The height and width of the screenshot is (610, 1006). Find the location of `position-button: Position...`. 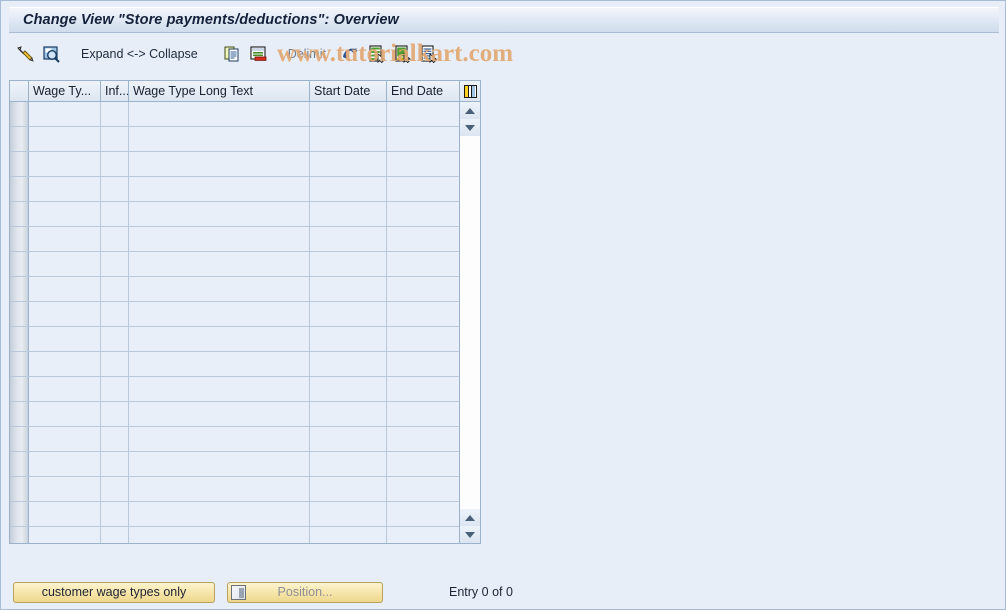

position-button: Position... is located at coordinates (305, 592).